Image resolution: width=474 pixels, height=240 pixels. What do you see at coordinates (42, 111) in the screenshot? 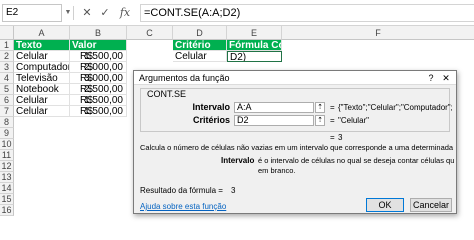
I see `cell-a7: Celular` at bounding box center [42, 111].